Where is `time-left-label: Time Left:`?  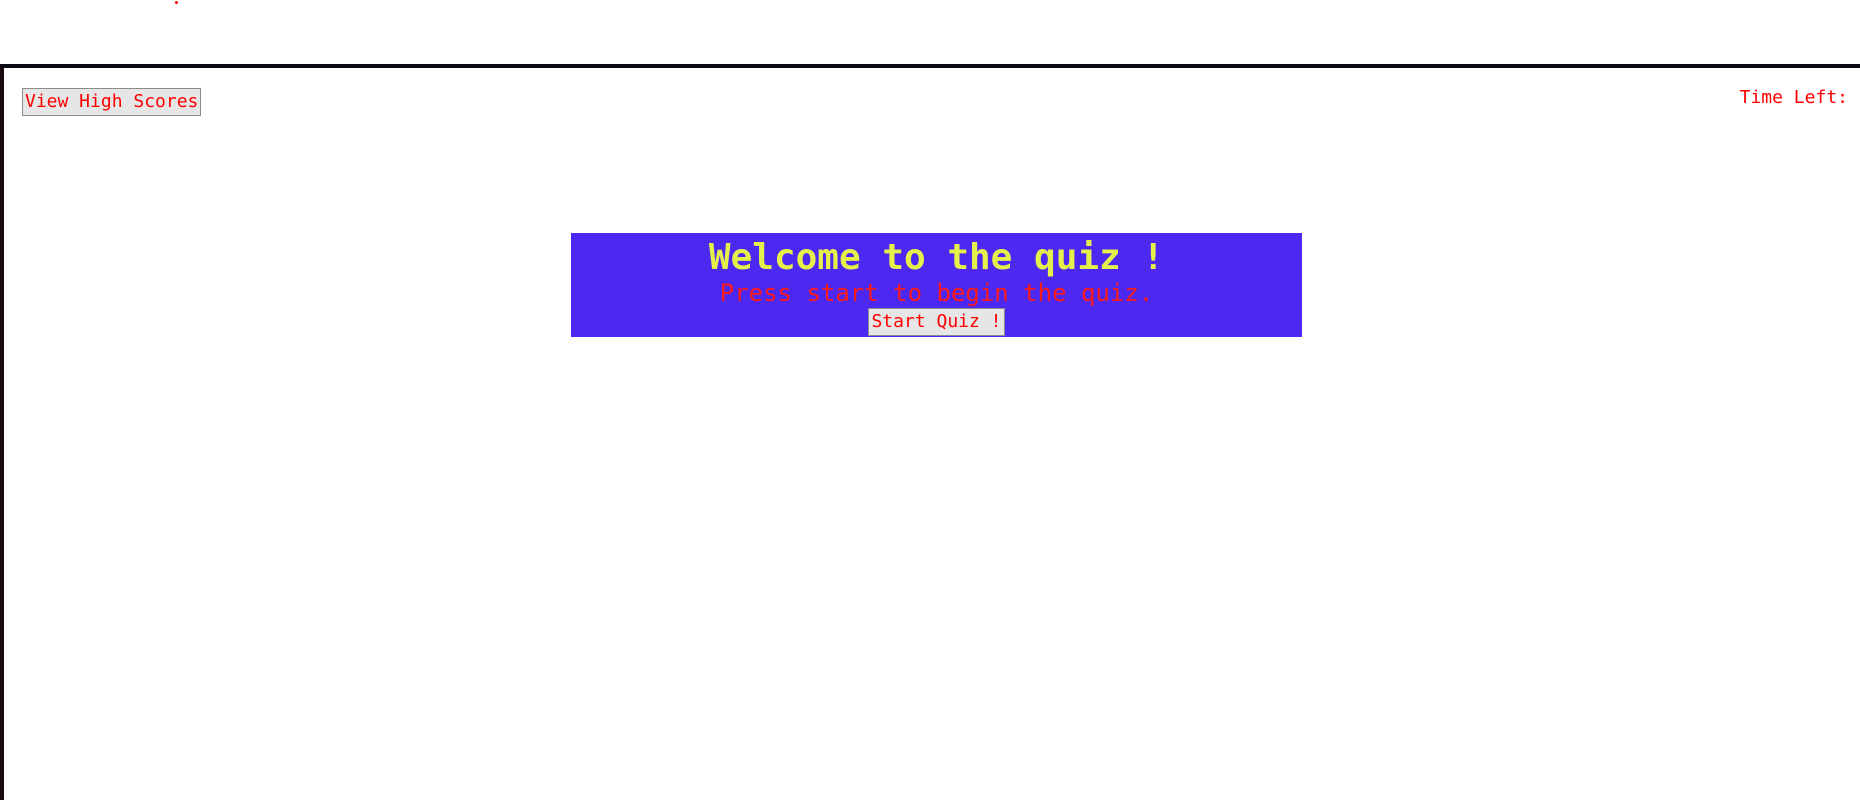 time-left-label: Time Left: is located at coordinates (1793, 97).